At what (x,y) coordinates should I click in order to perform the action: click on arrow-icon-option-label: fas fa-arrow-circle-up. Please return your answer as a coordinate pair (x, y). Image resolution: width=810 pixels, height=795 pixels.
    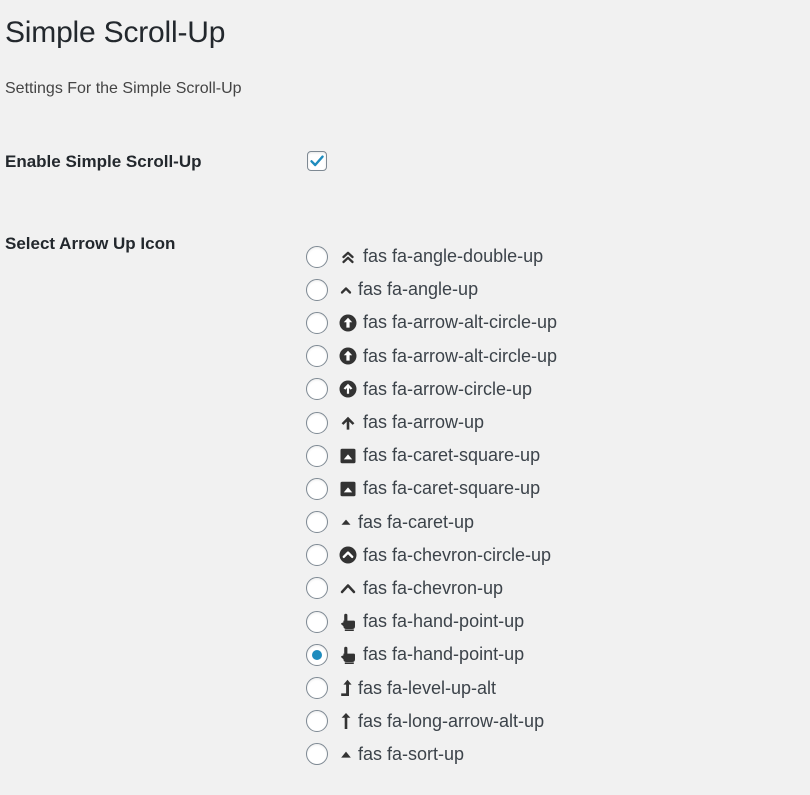
    Looking at the image, I should click on (448, 388).